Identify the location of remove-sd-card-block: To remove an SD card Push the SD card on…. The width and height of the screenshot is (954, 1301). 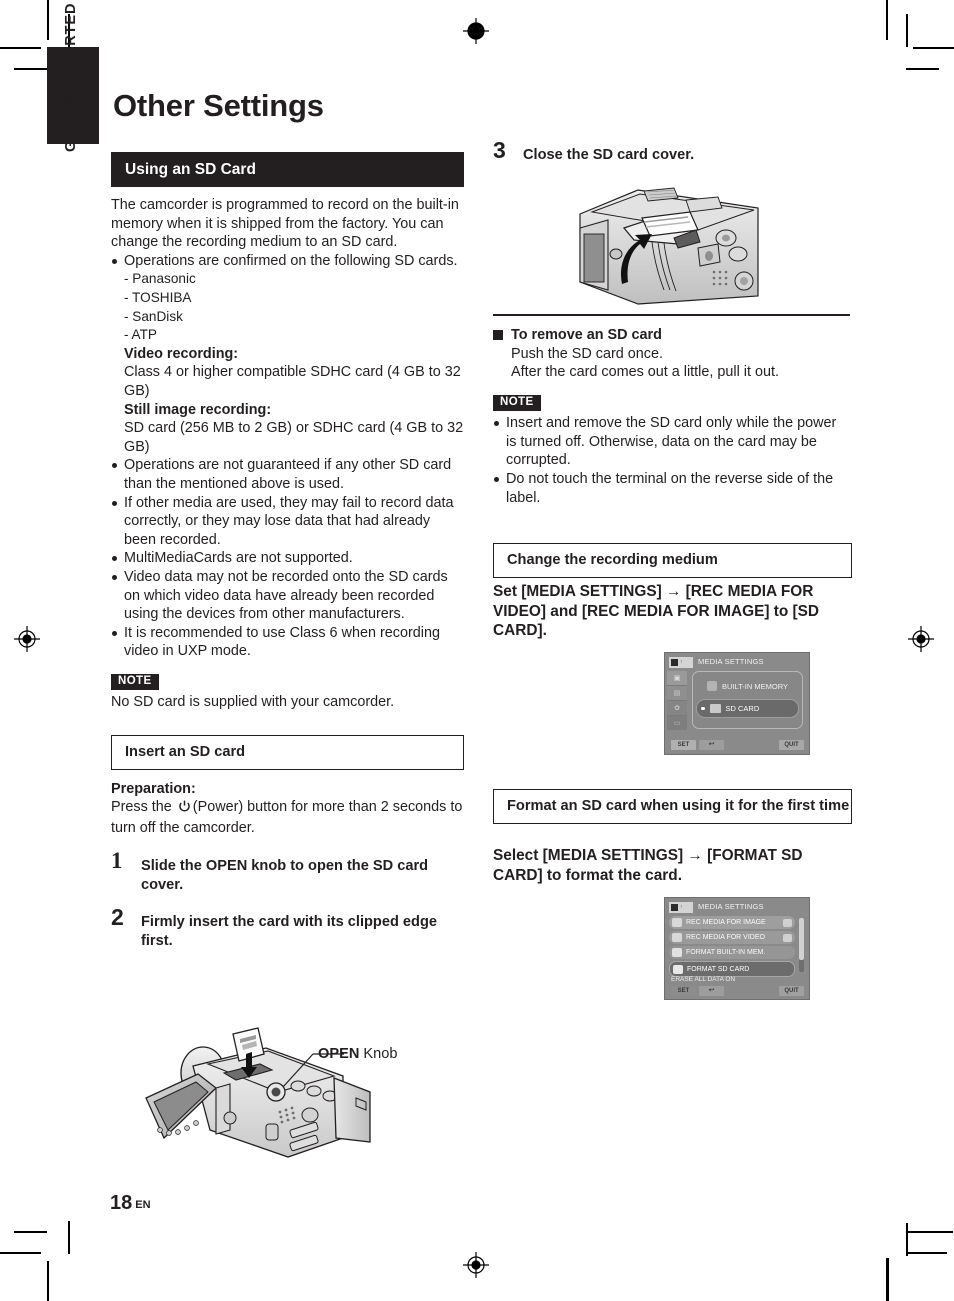
(671, 416).